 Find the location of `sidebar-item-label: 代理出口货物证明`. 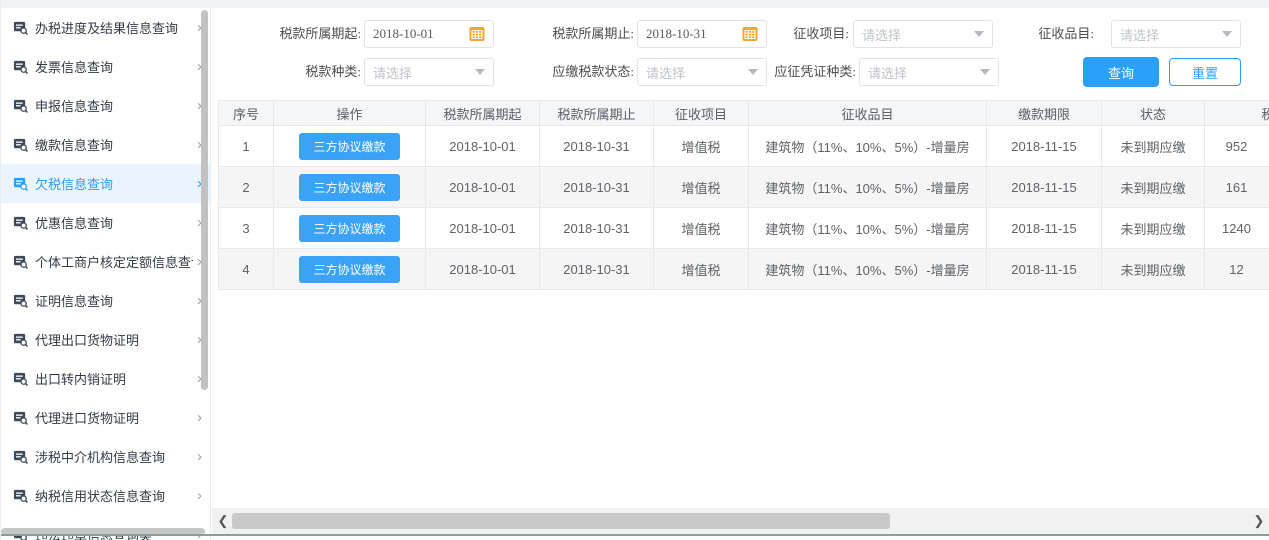

sidebar-item-label: 代理出口货物证明 is located at coordinates (87, 340).